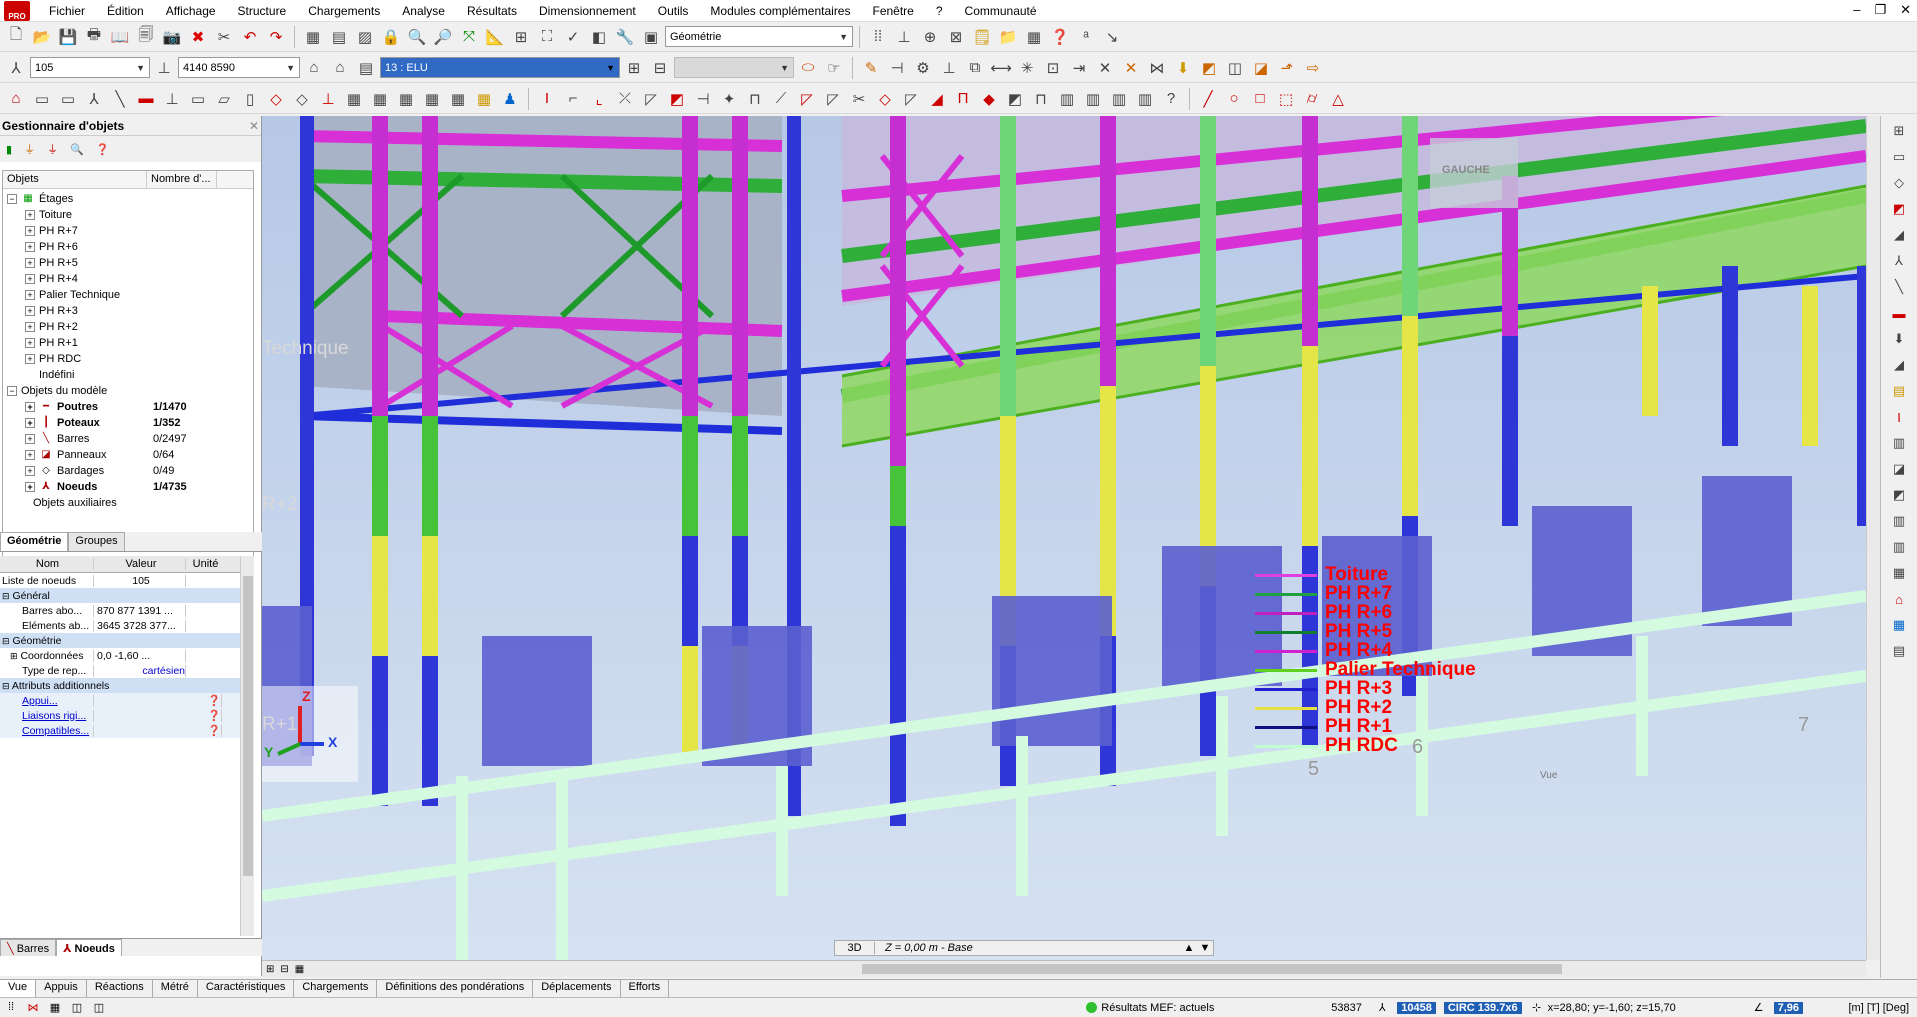  What do you see at coordinates (120, 700) in the screenshot?
I see `prop-support: Appui... ❓` at bounding box center [120, 700].